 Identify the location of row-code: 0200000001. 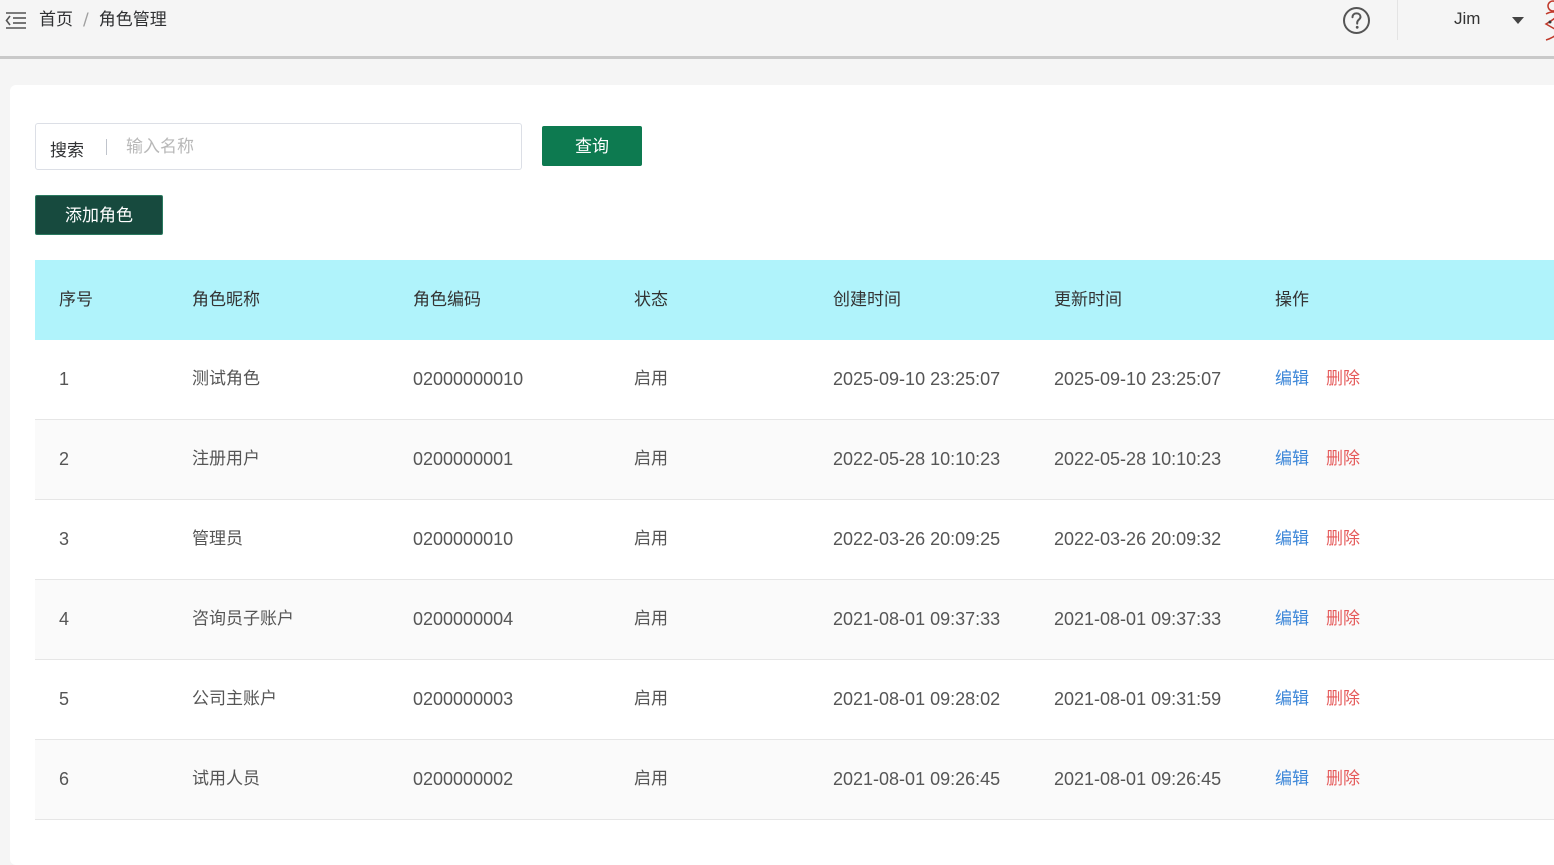
(463, 459).